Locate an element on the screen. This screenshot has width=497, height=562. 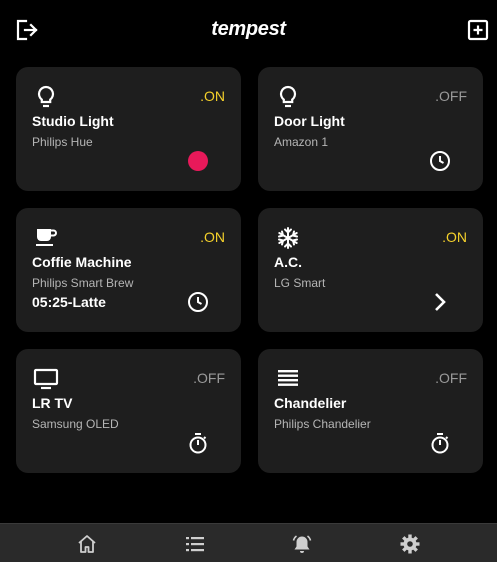
settings-gear-icon is located at coordinates (410, 544).